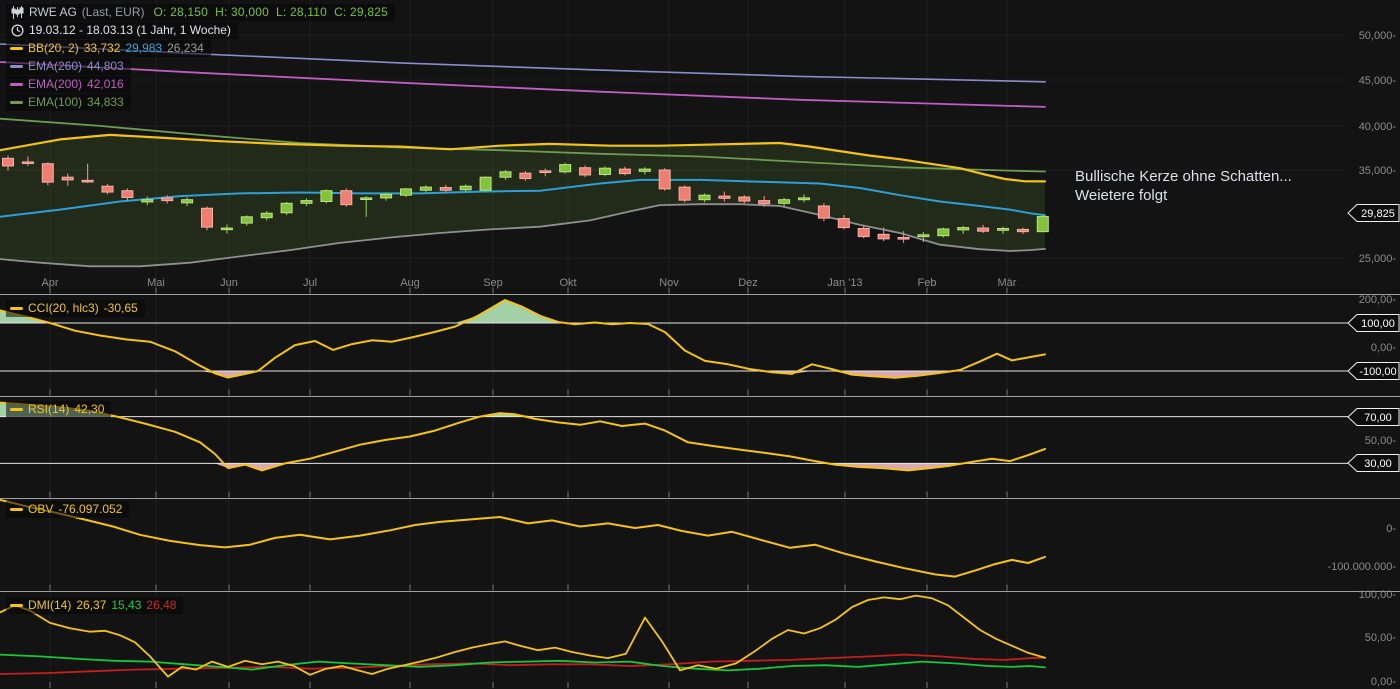  What do you see at coordinates (161, 605) in the screenshot?
I see `dmi-minus-di-value: 26,48` at bounding box center [161, 605].